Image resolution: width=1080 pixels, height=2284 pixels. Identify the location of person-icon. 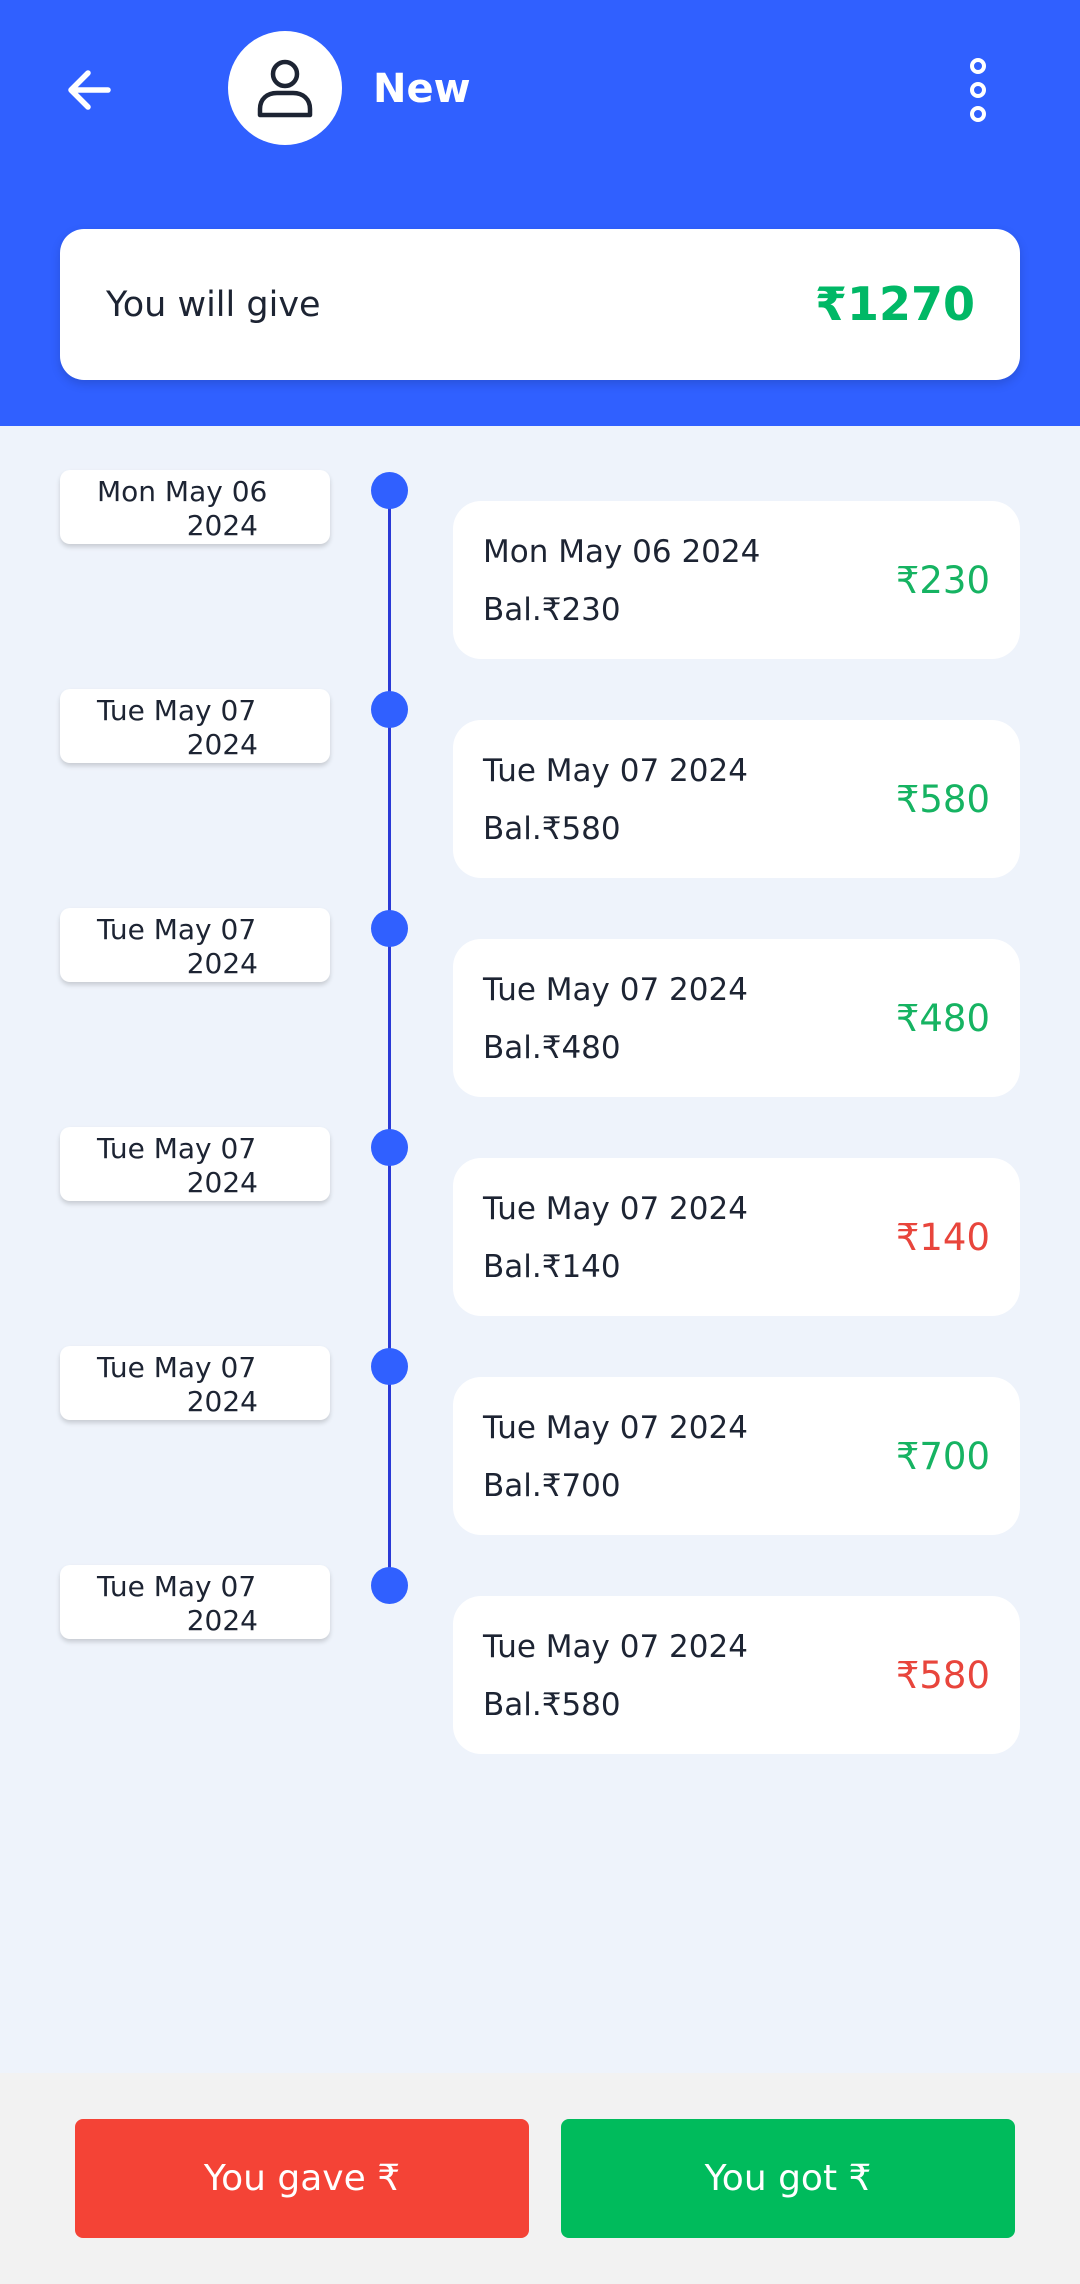
(285, 88).